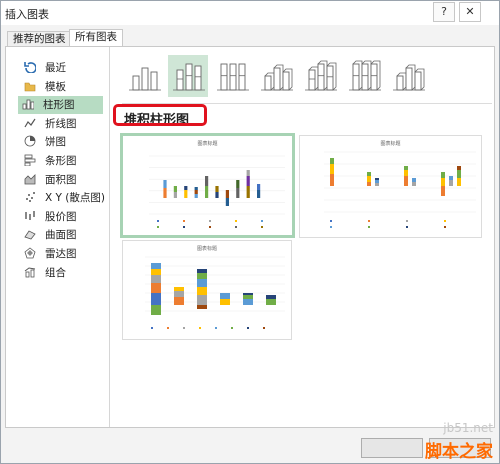 The image size is (500, 464). I want to click on sidebar-item-scatter-chart: X Y (散点图), so click(62, 198).